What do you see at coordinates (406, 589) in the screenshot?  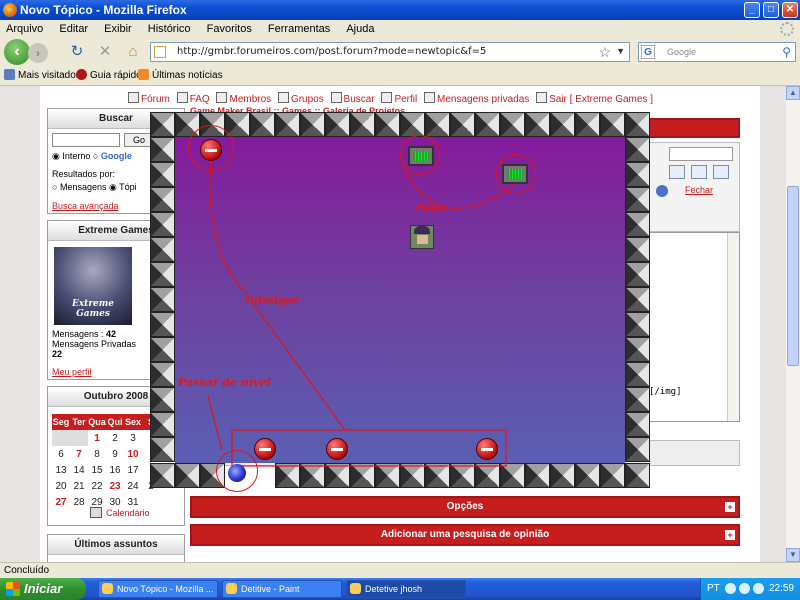 I see `task-detetive-jhosh: Detetive jhosh` at bounding box center [406, 589].